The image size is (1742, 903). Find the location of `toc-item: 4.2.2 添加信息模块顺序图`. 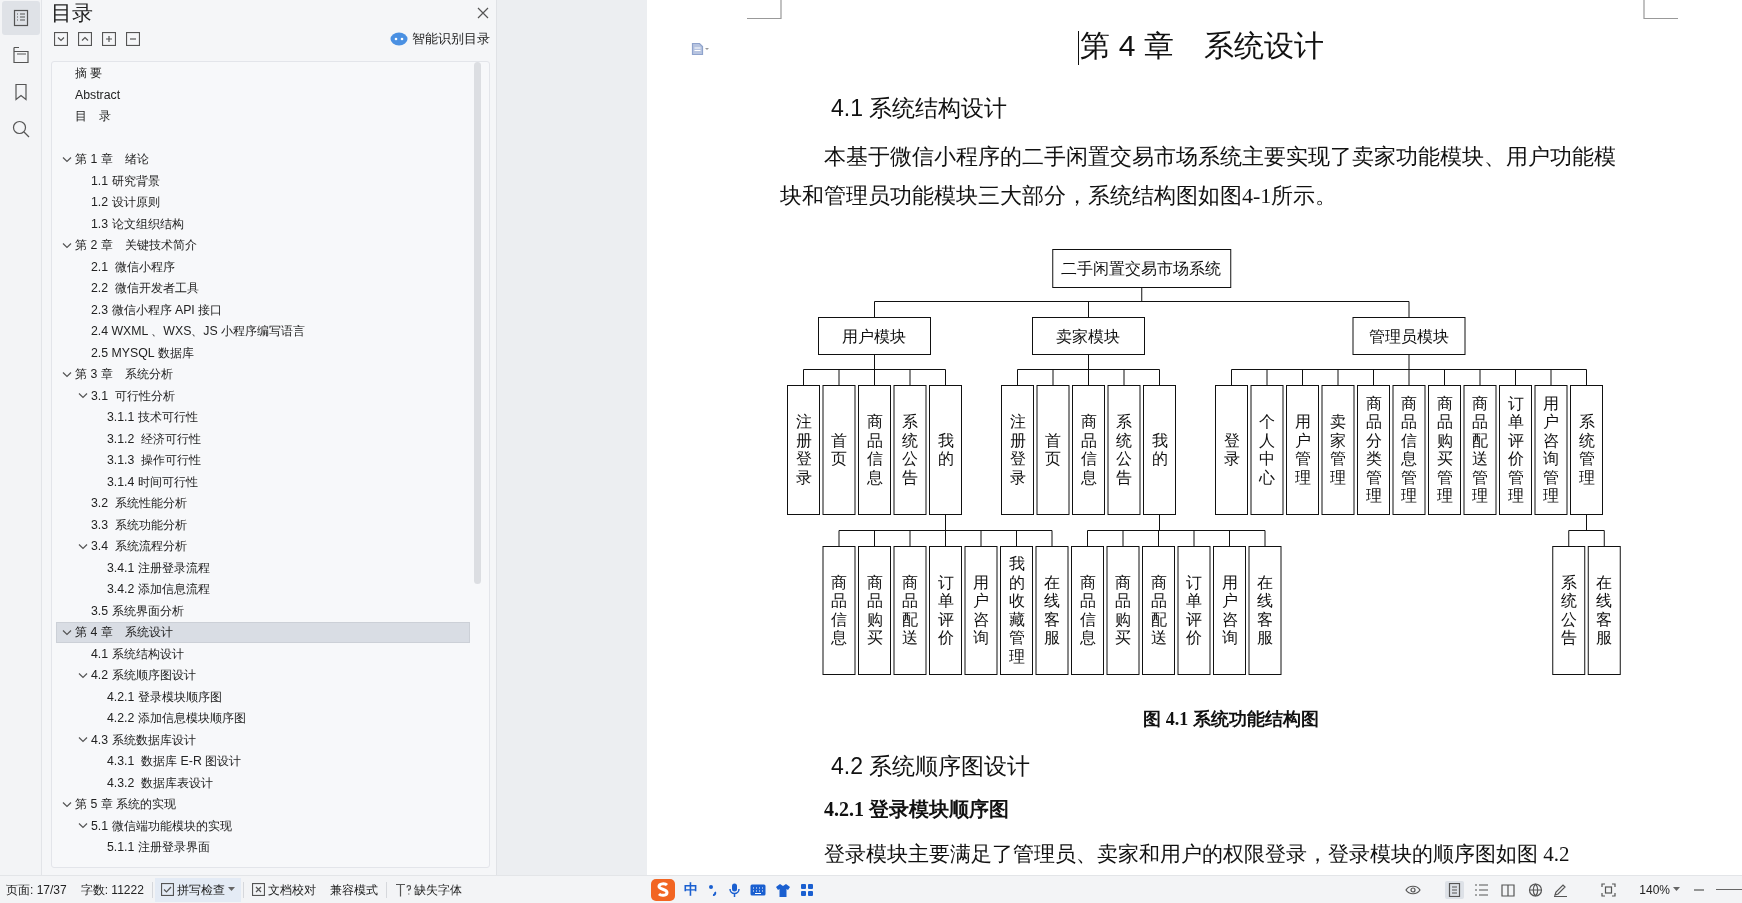

toc-item: 4.2.2 添加信息模块顺序图 is located at coordinates (263, 718).